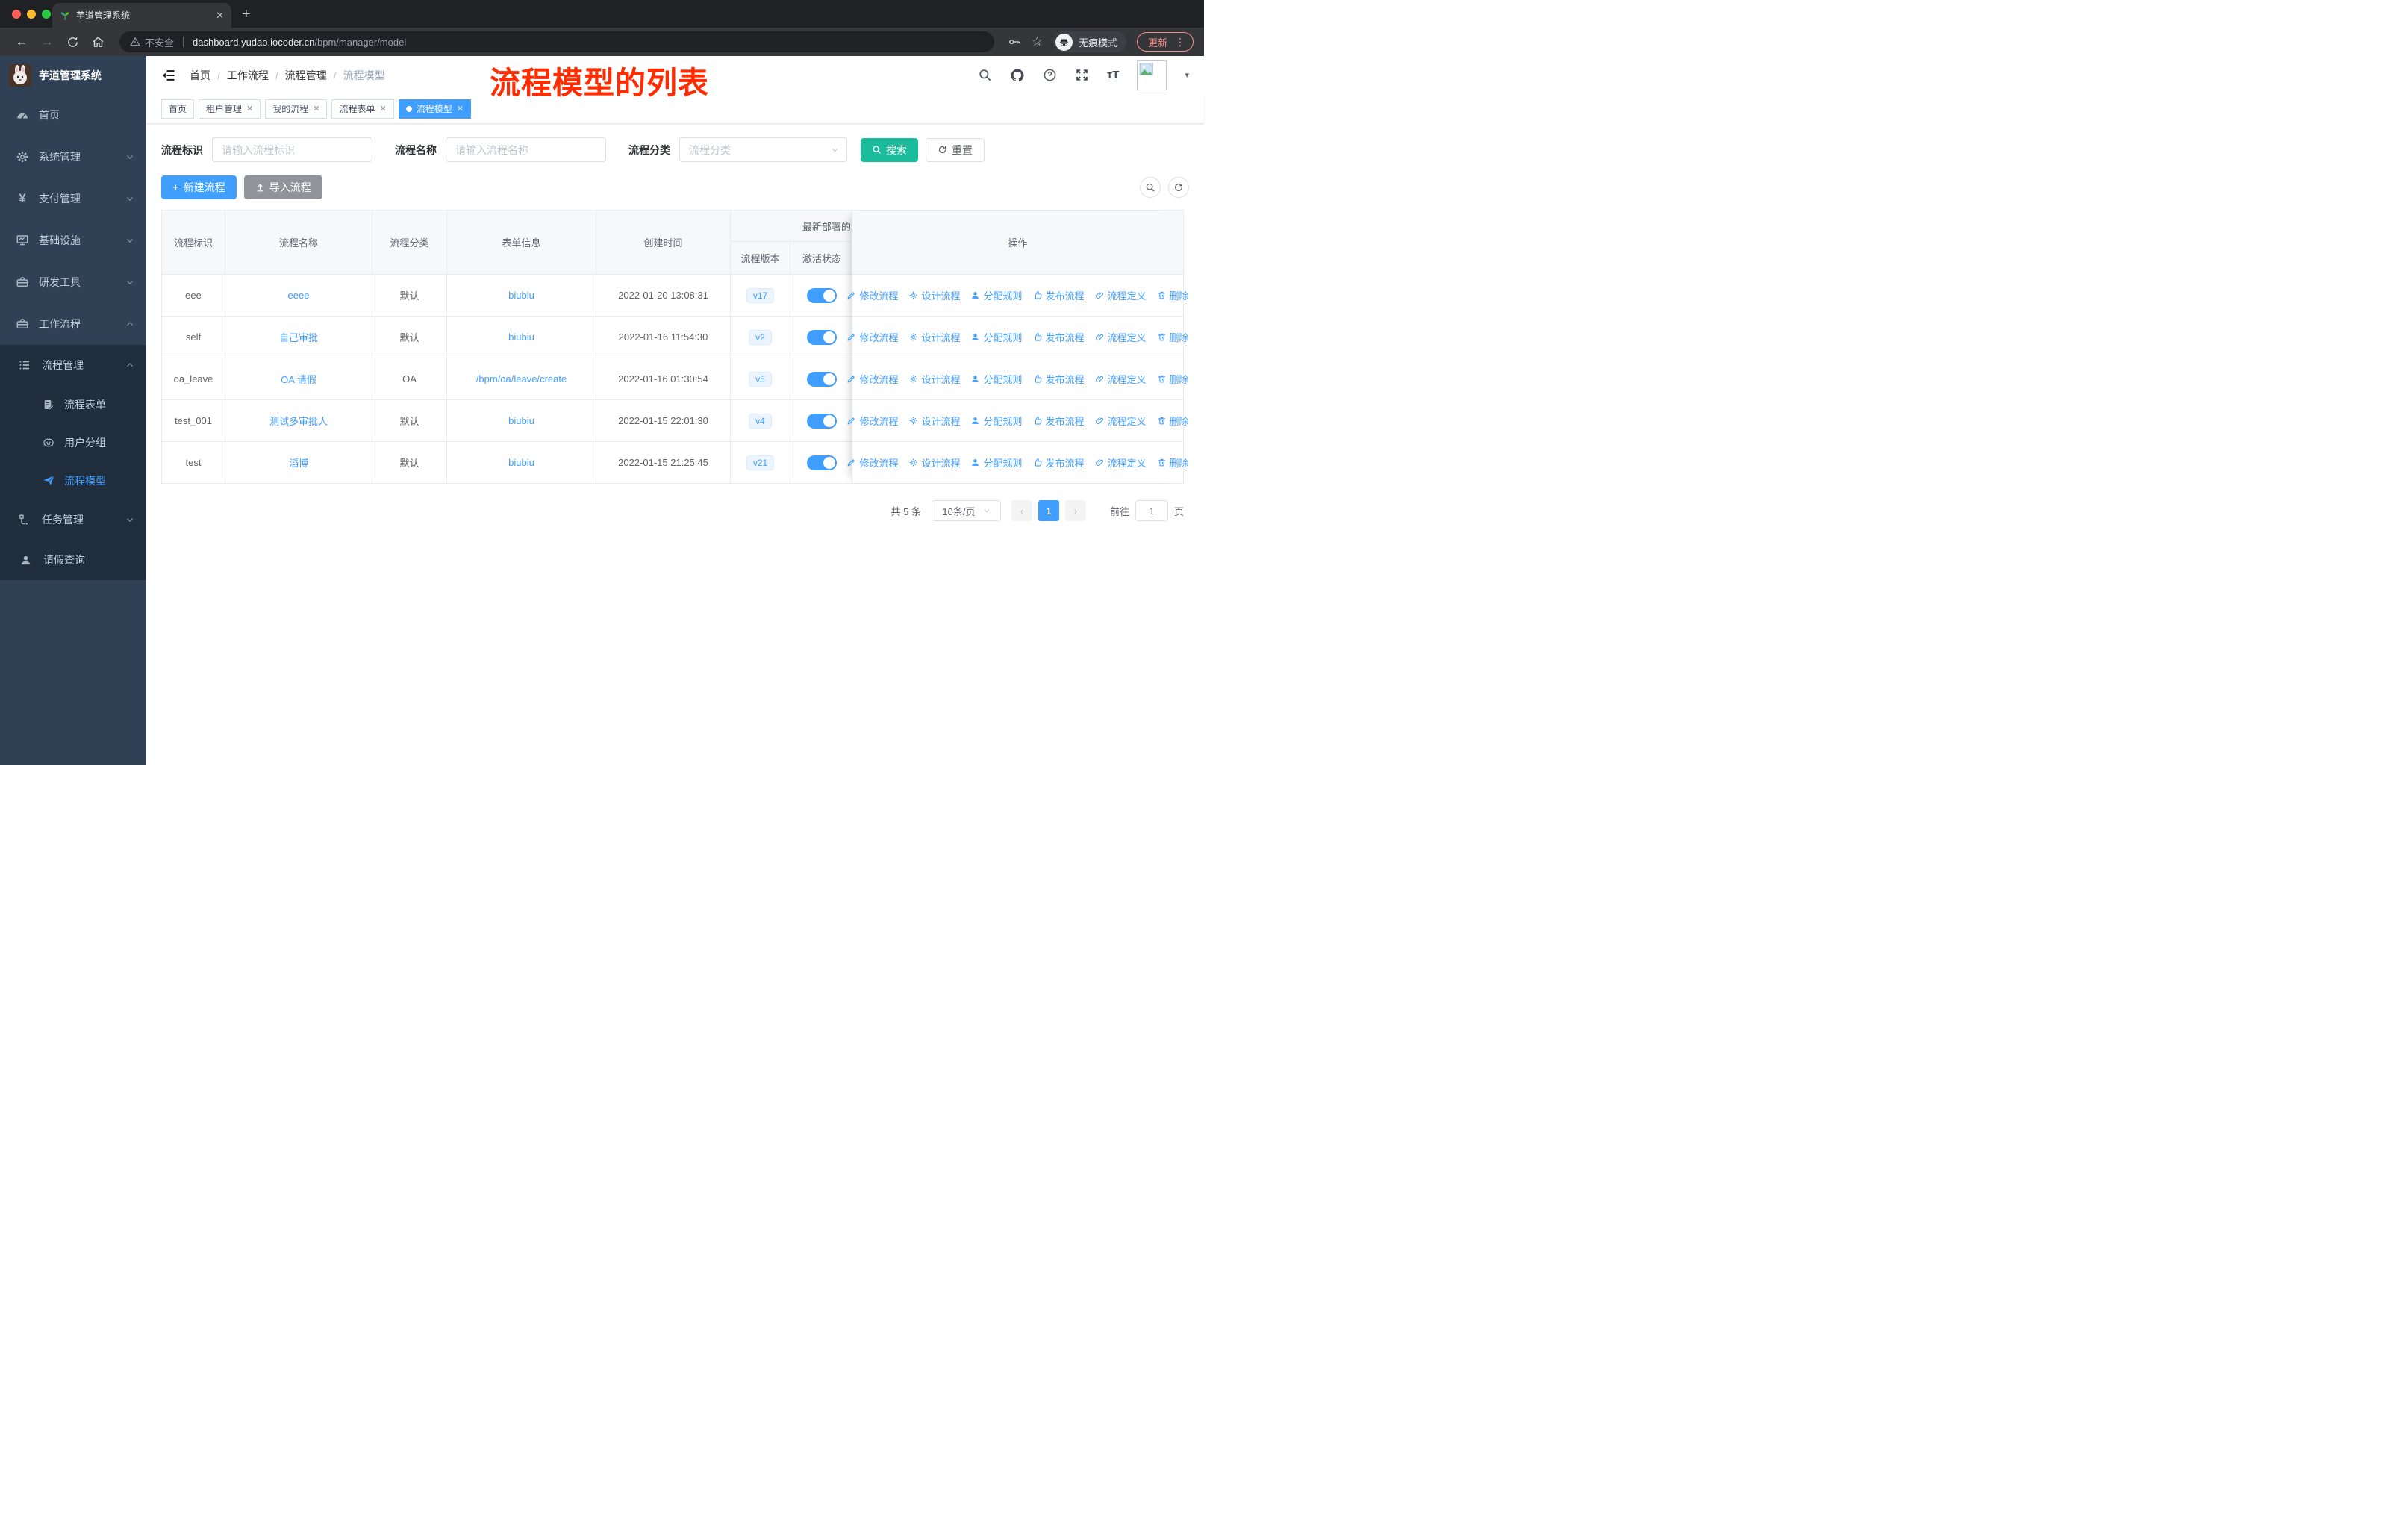 The height and width of the screenshot is (1529, 2408). Describe the element at coordinates (298, 337) in the screenshot. I see `process-name-link: 自己审批` at that location.